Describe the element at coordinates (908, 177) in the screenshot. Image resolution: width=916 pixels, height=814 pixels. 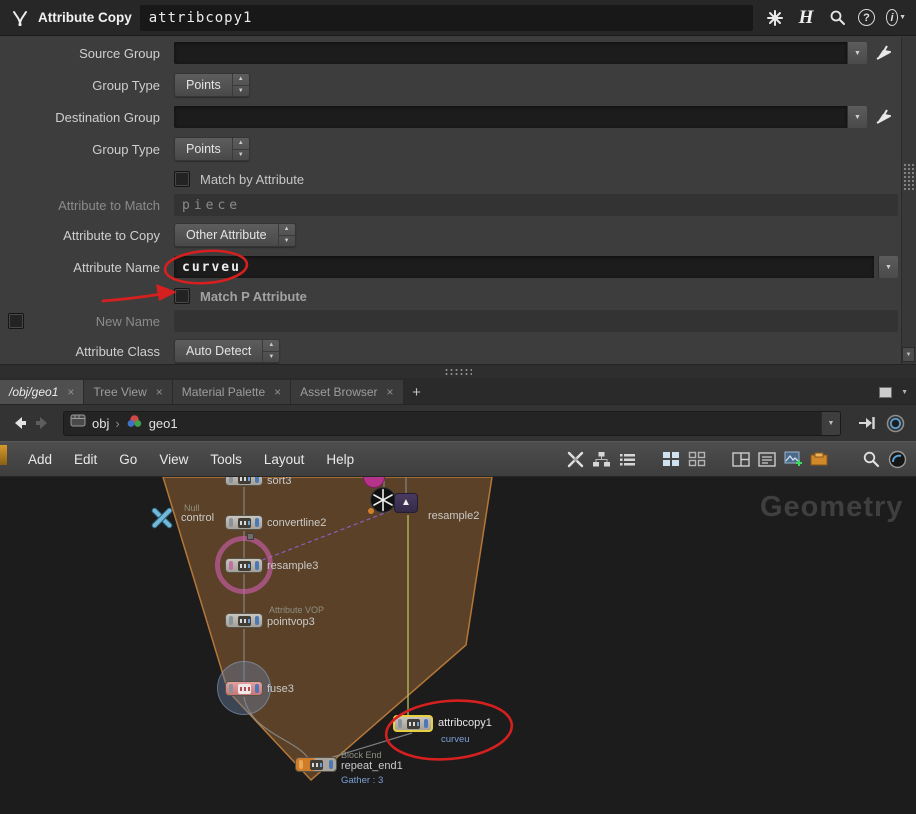
I see `splitter-grip` at that location.